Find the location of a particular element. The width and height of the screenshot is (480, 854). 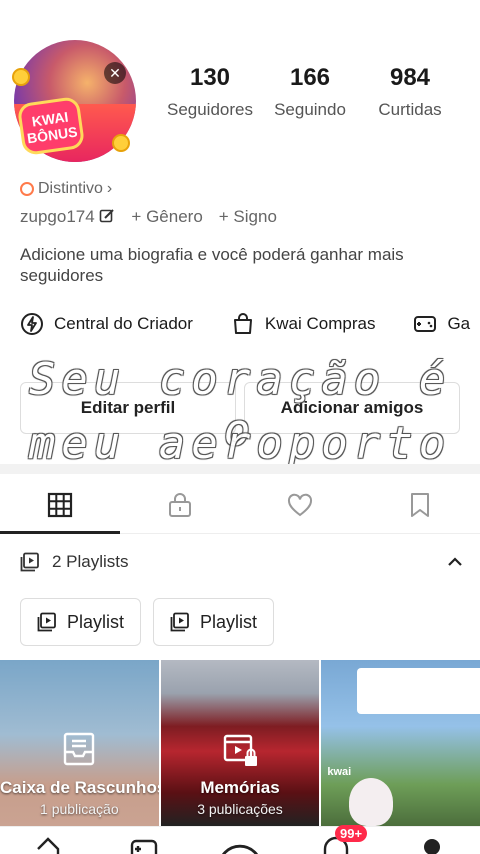

grid-icon is located at coordinates (60, 504).